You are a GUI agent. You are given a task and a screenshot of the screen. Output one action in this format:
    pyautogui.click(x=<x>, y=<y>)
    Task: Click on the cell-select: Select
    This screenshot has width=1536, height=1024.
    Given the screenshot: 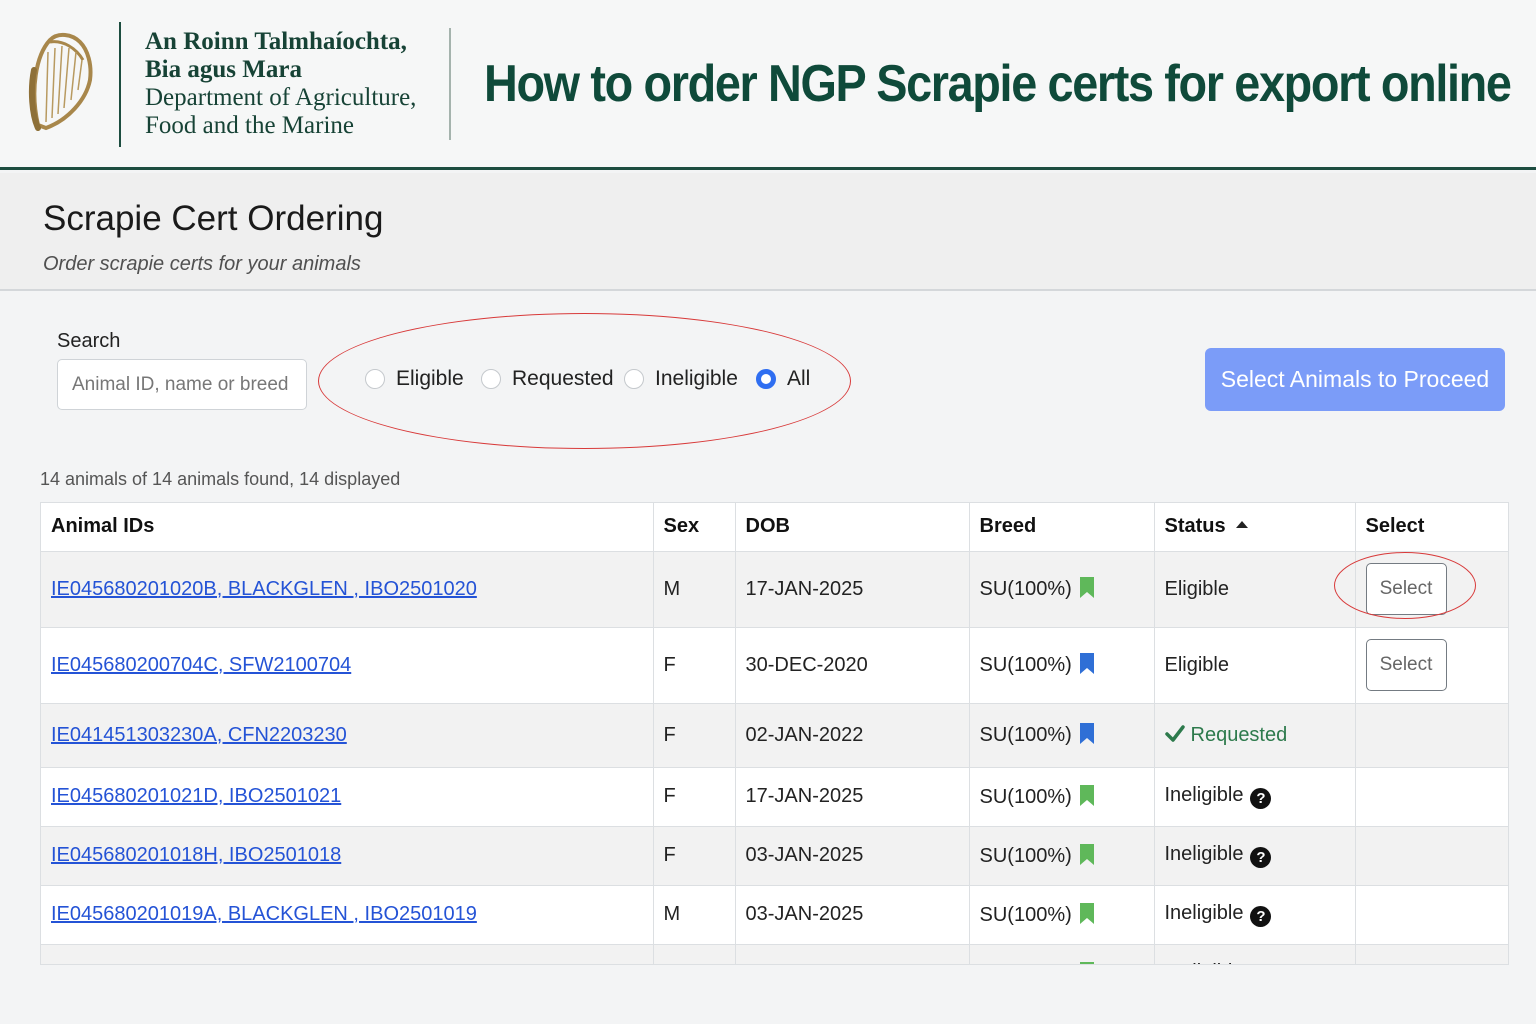 What is the action you would take?
    pyautogui.click(x=1431, y=665)
    